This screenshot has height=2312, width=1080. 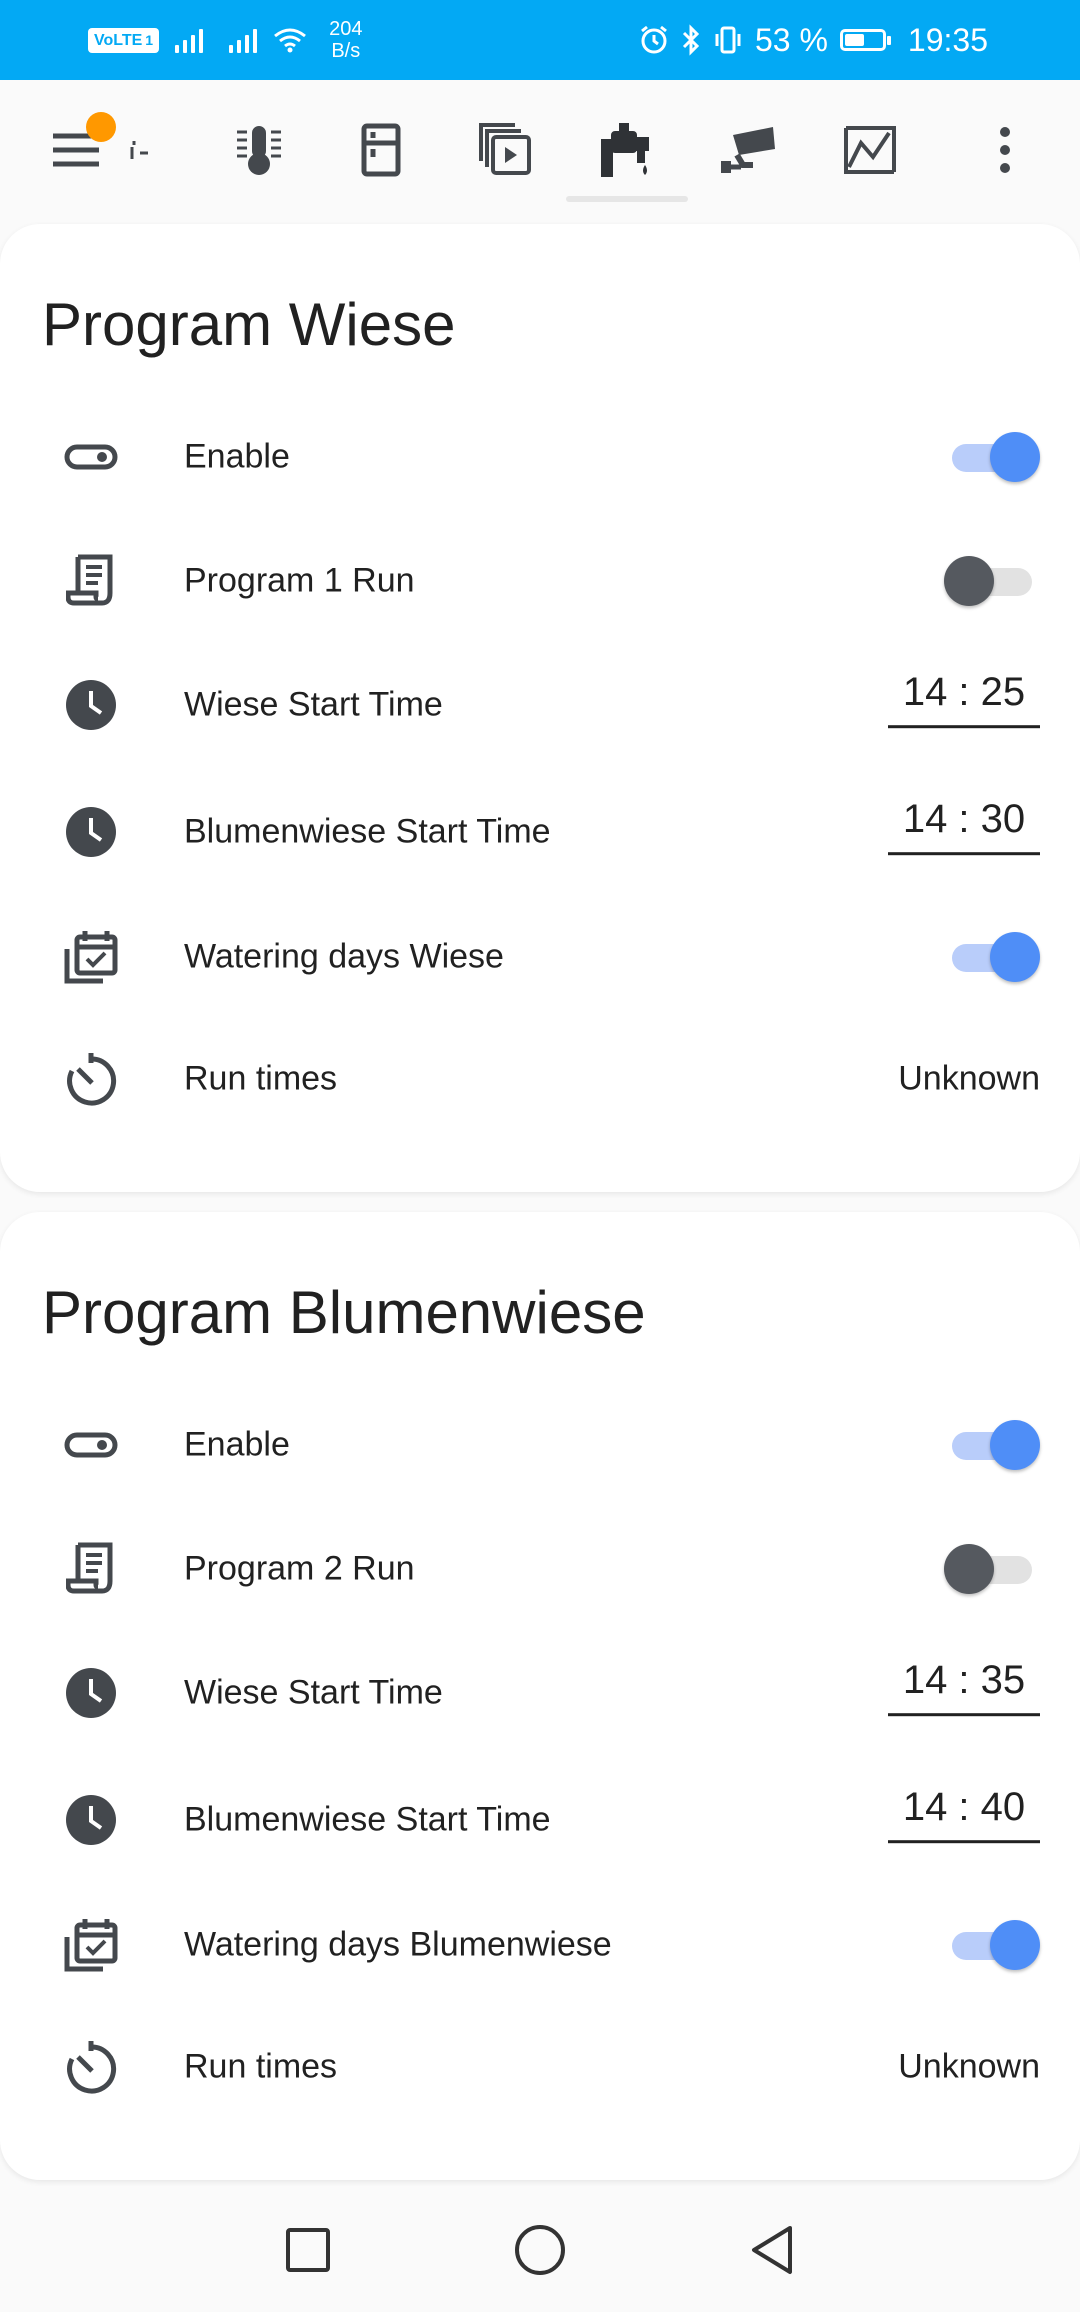 I want to click on cctv-camera-icon, so click(x=748, y=150).